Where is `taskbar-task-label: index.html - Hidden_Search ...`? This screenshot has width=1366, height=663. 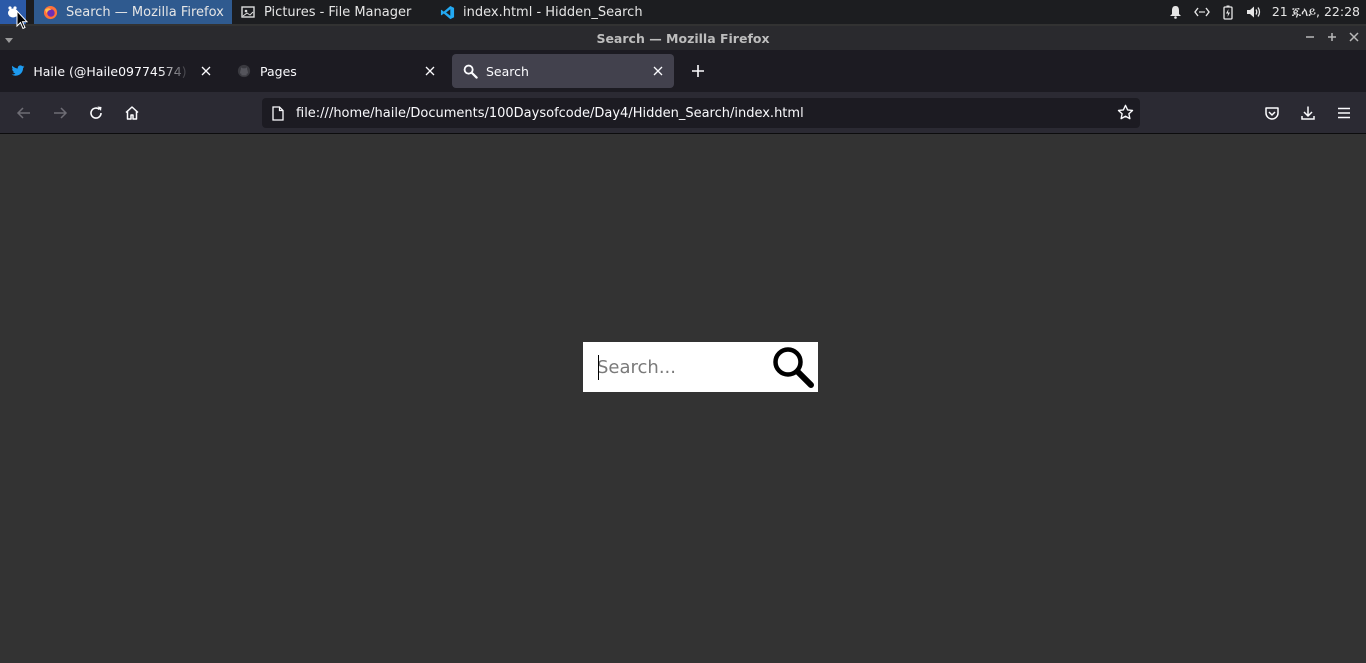
taskbar-task-label: index.html - Hidden_Search ... is located at coordinates (552, 12).